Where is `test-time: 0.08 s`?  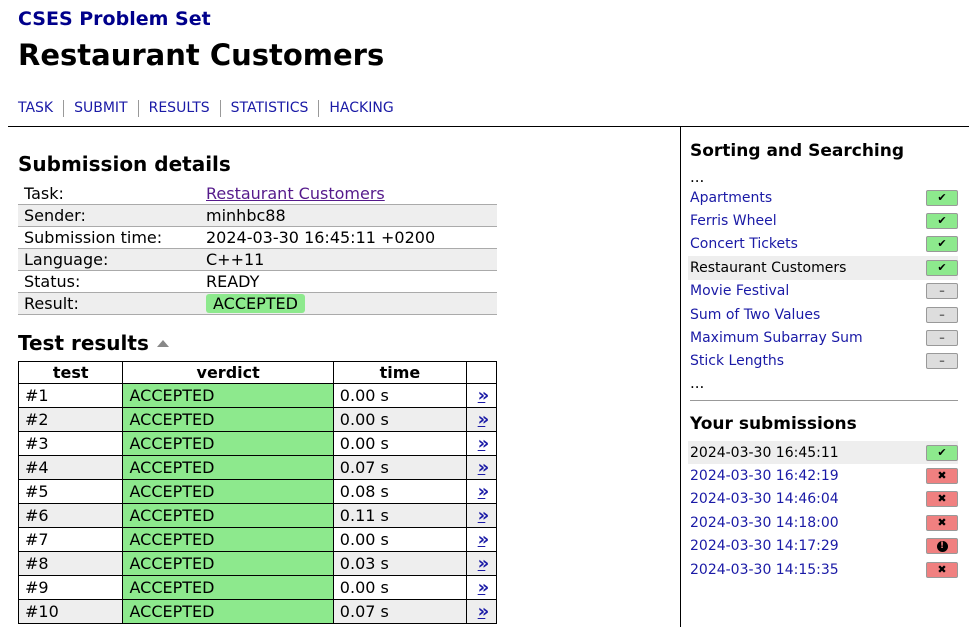 test-time: 0.08 s is located at coordinates (400, 491).